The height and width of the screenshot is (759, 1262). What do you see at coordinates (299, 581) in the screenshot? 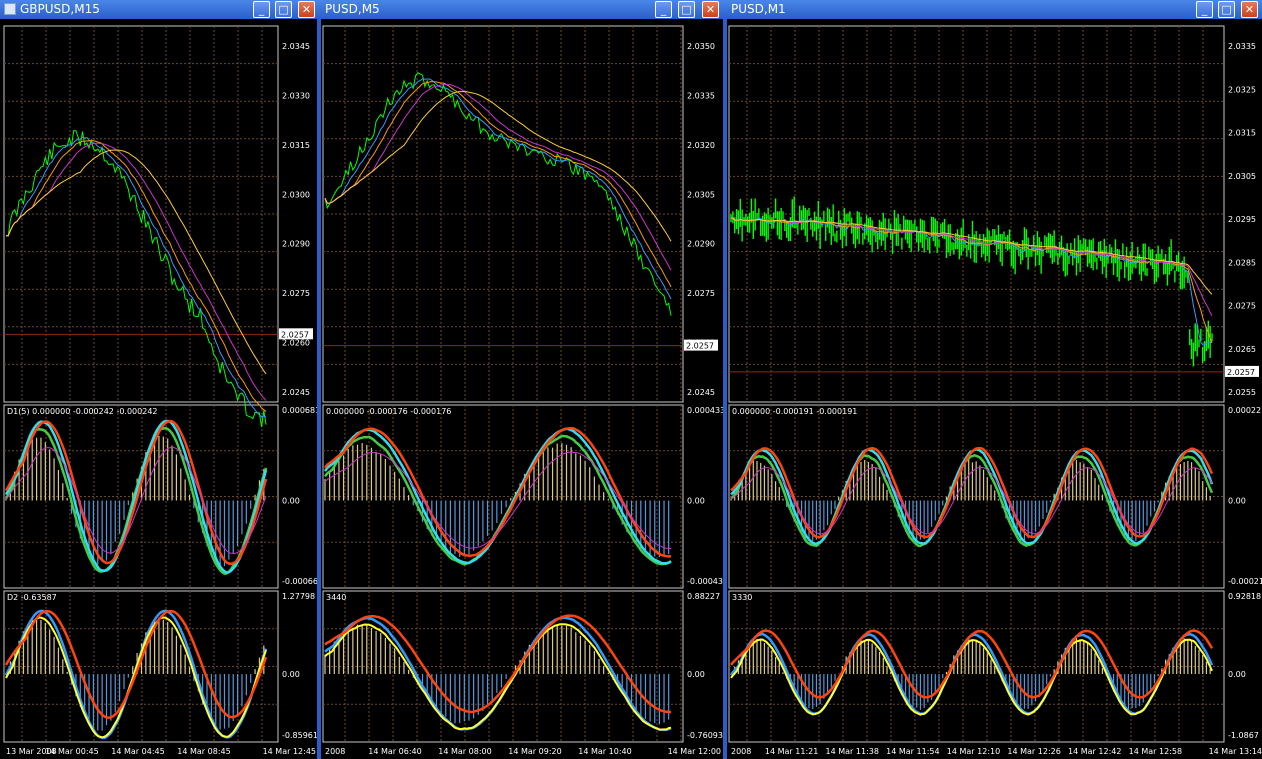
I see `indicator-1-axis-label: -0.00066` at bounding box center [299, 581].